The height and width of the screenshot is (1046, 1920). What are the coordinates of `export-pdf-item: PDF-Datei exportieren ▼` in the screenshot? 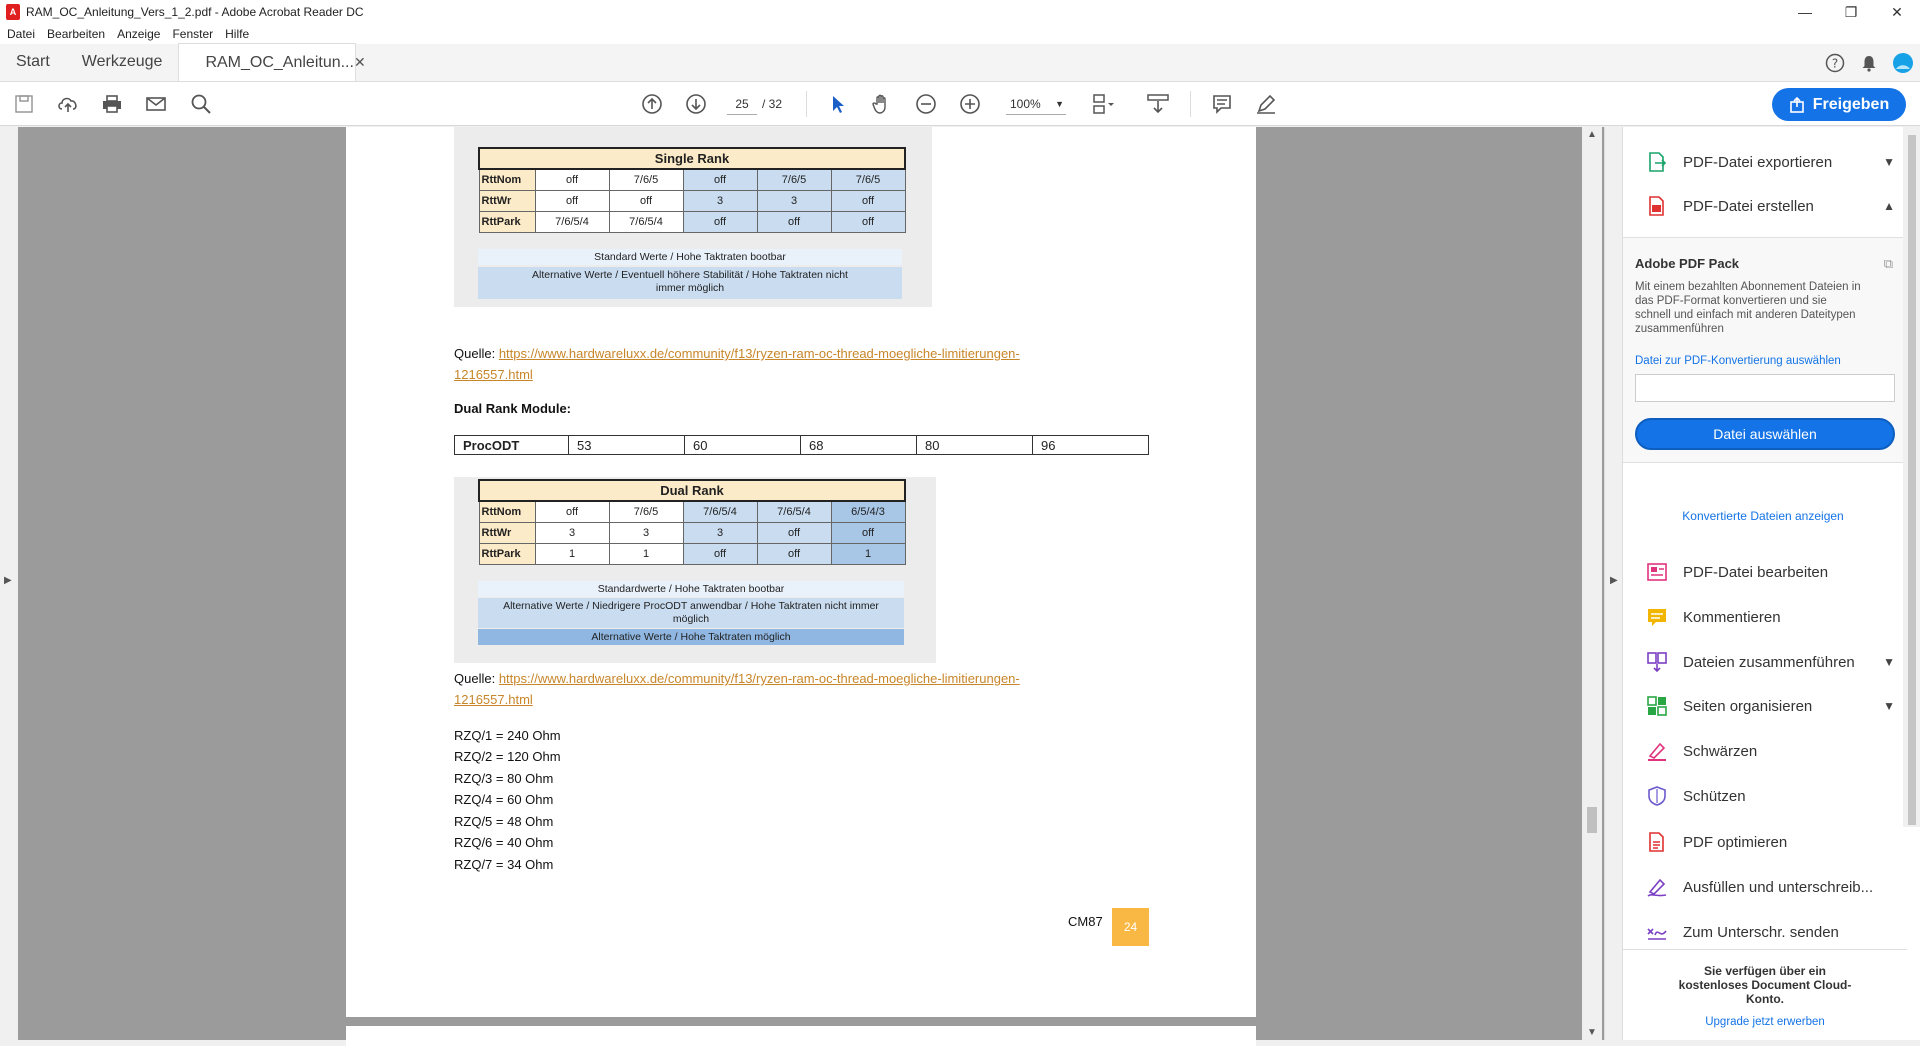 It's located at (1770, 162).